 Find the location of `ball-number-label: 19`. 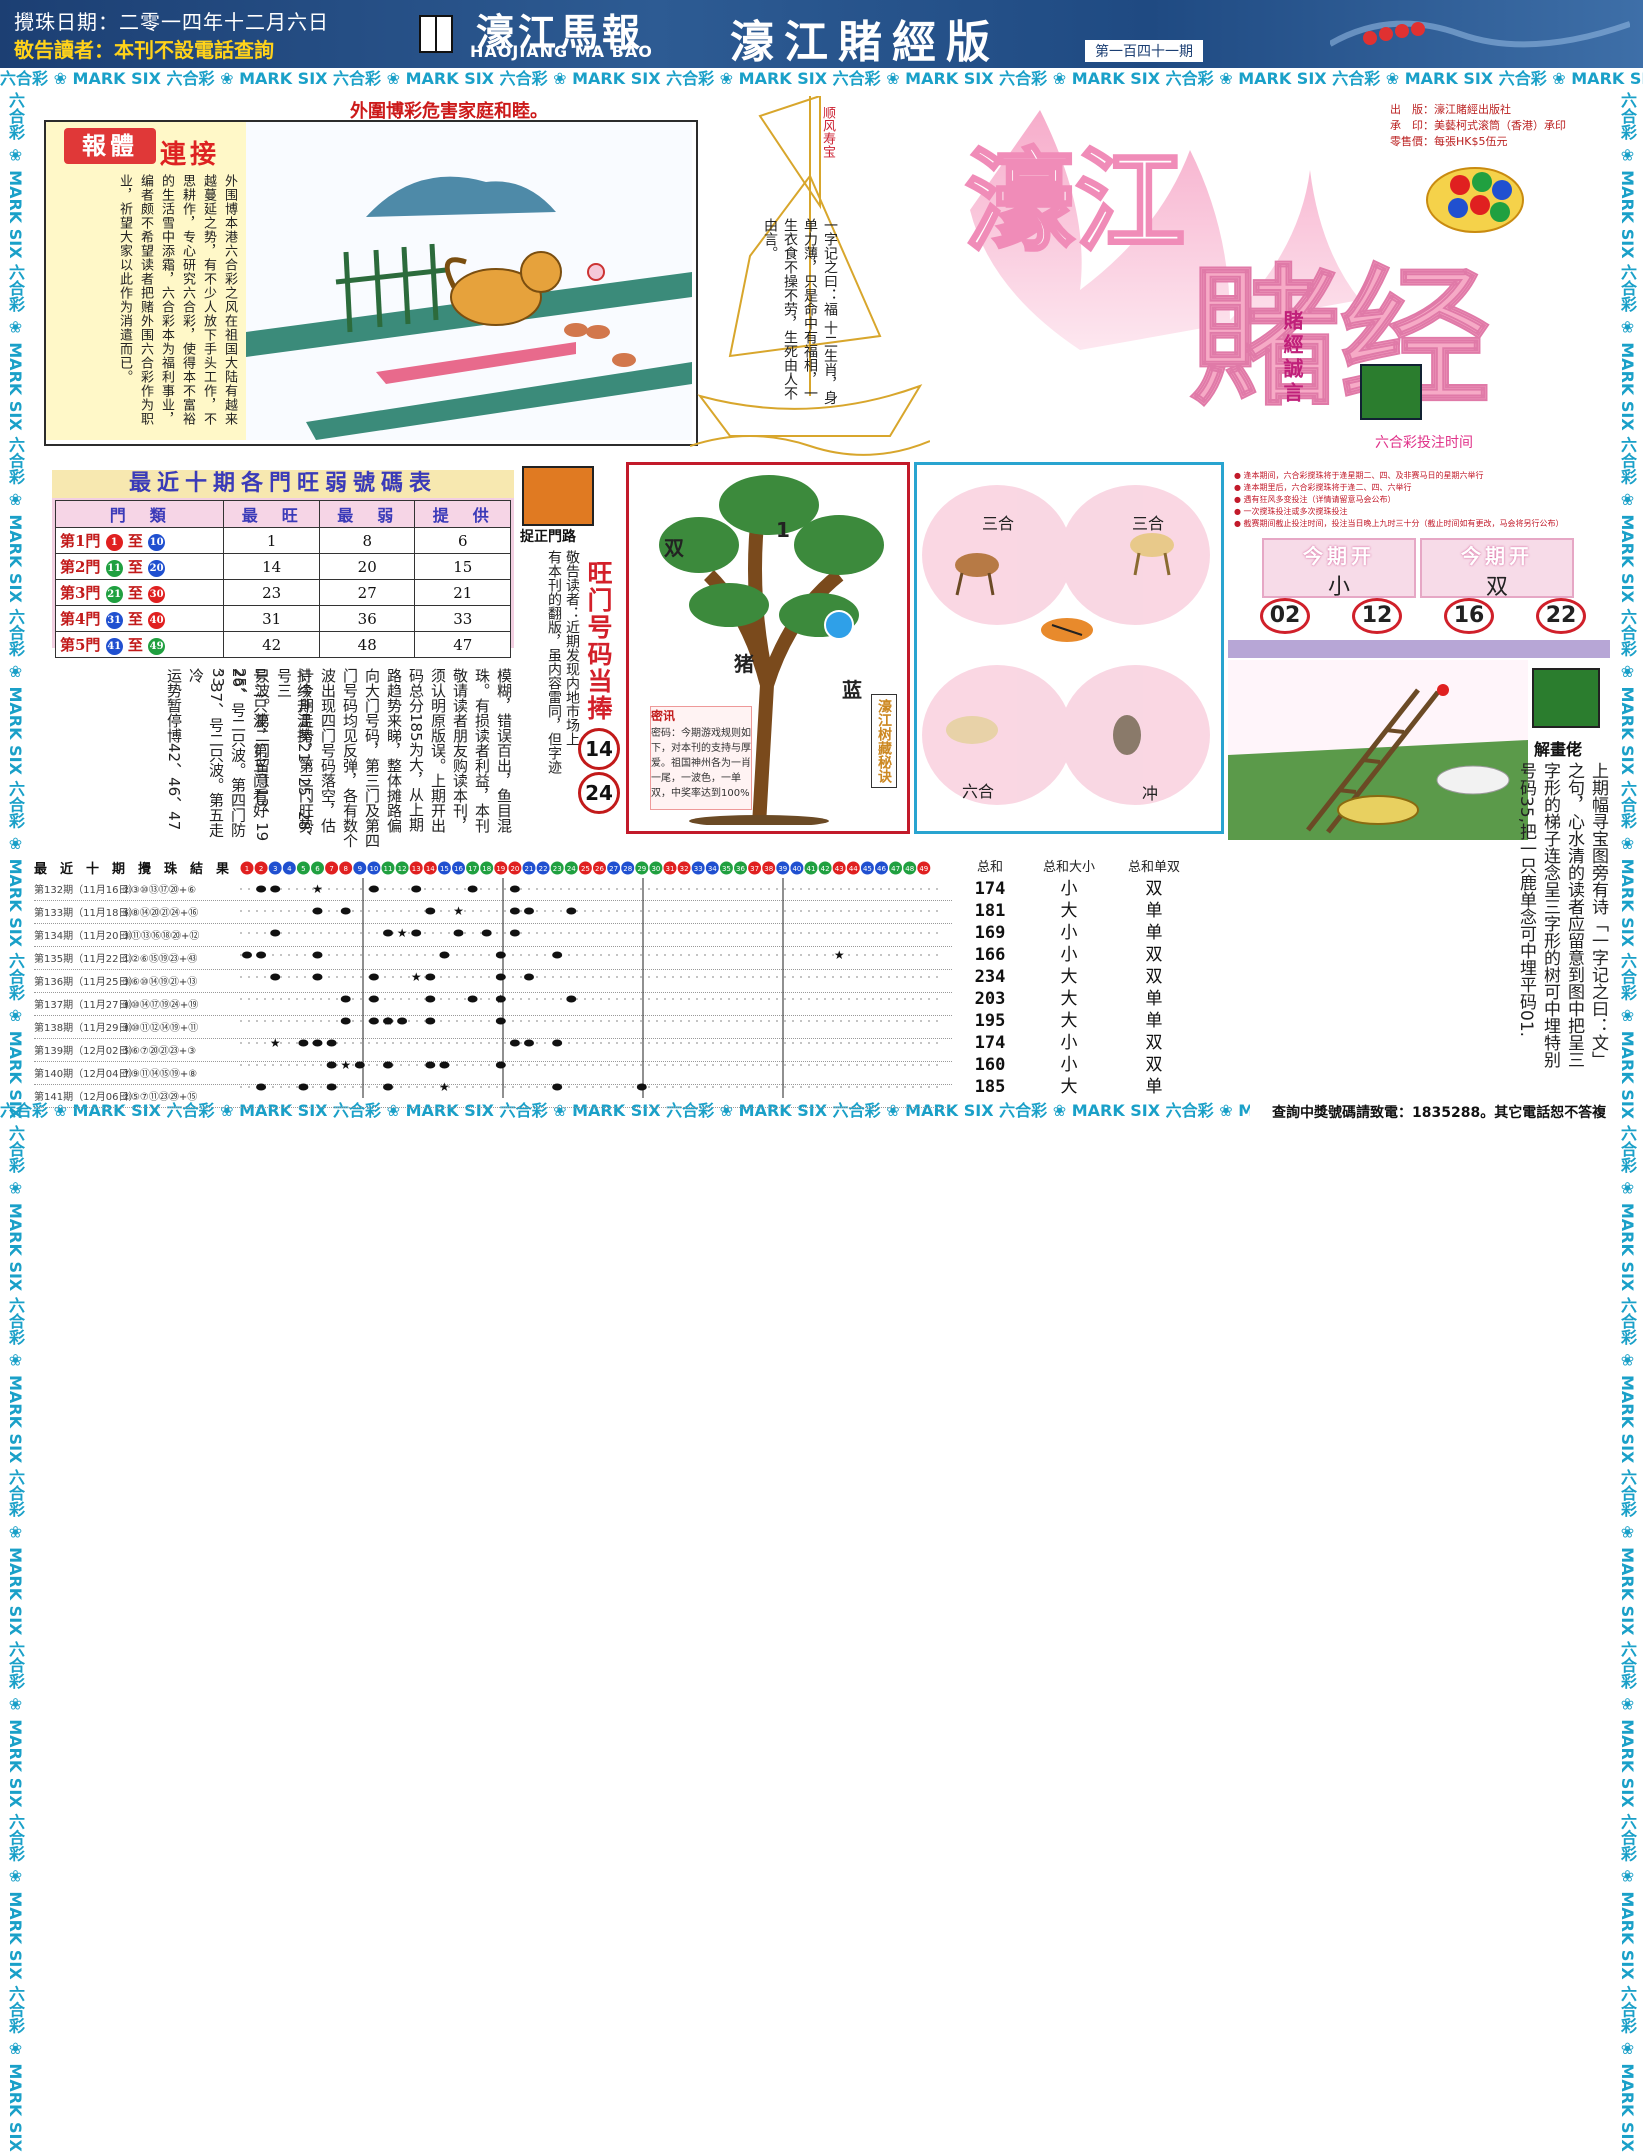

ball-number-label: 19 is located at coordinates (500, 869).